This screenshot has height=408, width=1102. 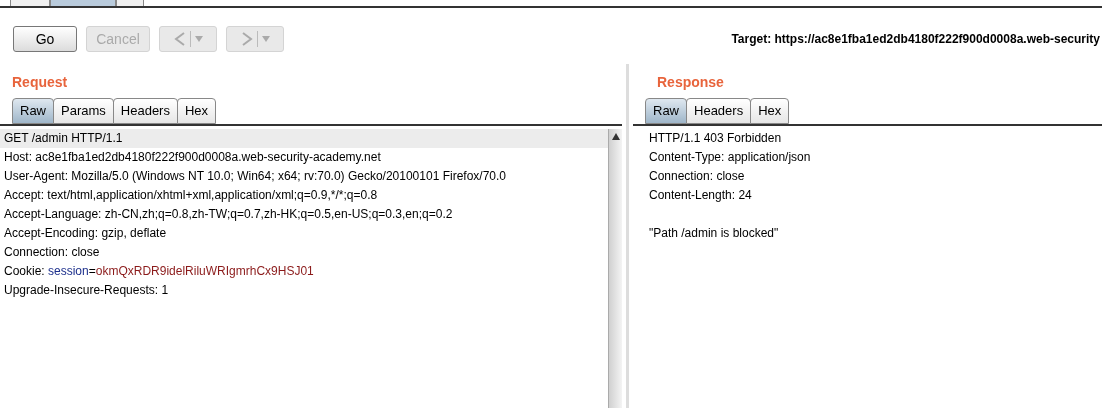 What do you see at coordinates (615, 137) in the screenshot?
I see `scroll-up-icon` at bounding box center [615, 137].